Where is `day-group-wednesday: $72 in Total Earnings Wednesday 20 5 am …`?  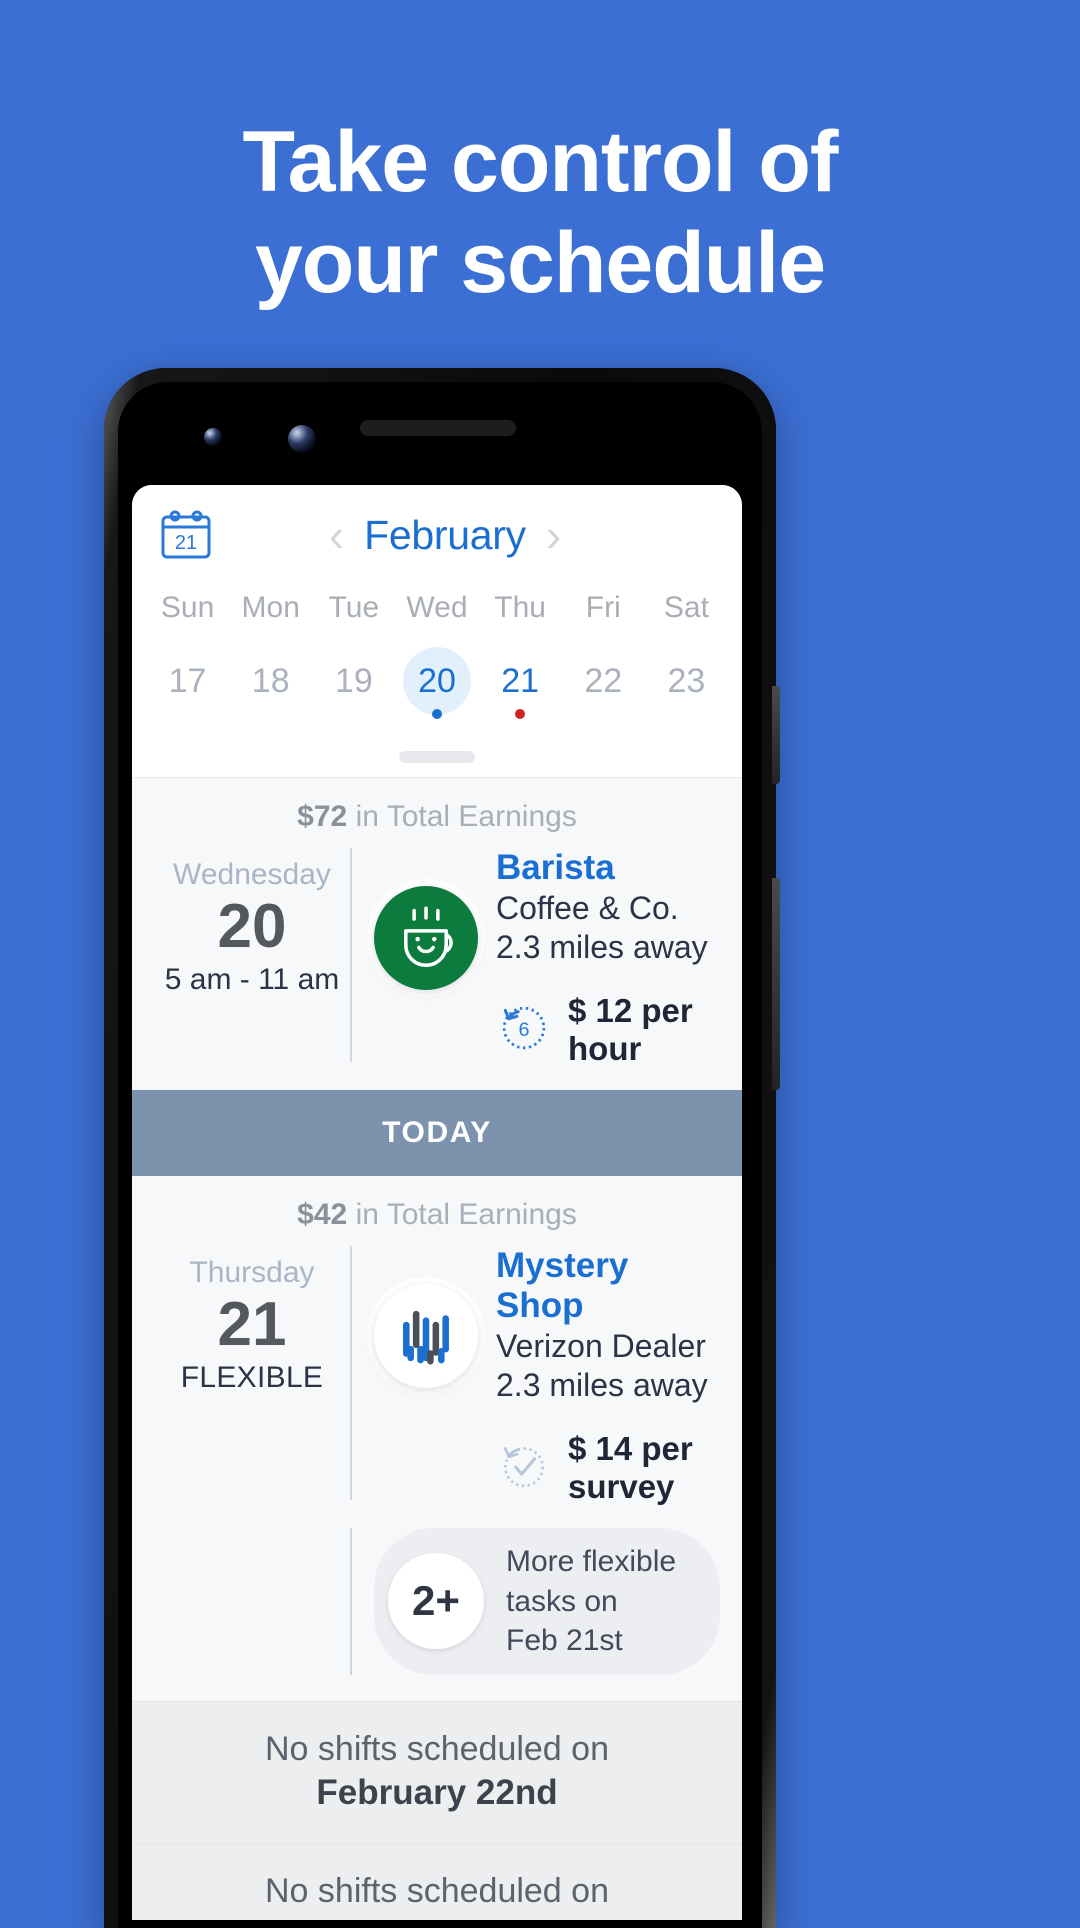
day-group-wednesday: $72 in Total Earnings Wednesday 20 5 am … is located at coordinates (437, 934).